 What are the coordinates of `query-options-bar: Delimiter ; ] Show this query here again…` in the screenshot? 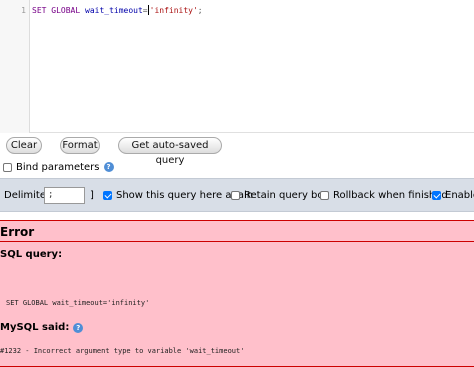 It's located at (237, 195).